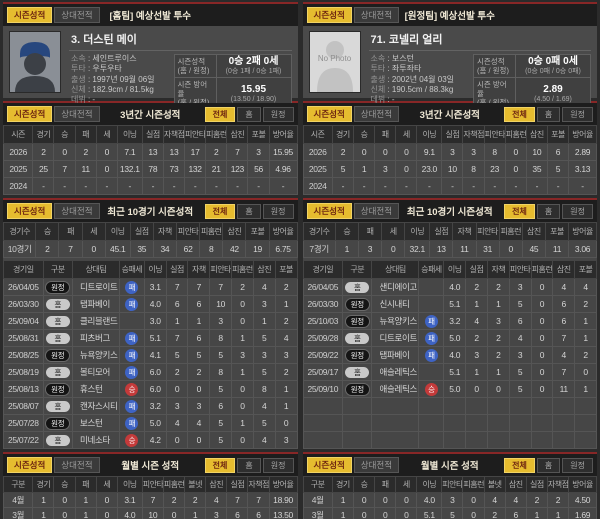 The image size is (600, 519). I want to click on location-cell: 원정, so click(357, 355).